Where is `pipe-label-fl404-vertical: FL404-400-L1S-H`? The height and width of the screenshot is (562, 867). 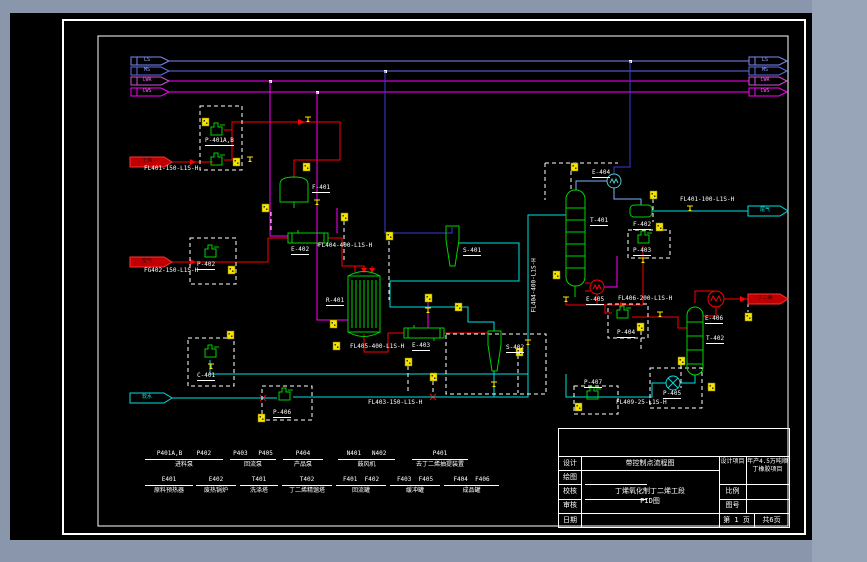
pipe-label-fl404-vertical: FL404-400-L1S-H is located at coordinates (534, 285).